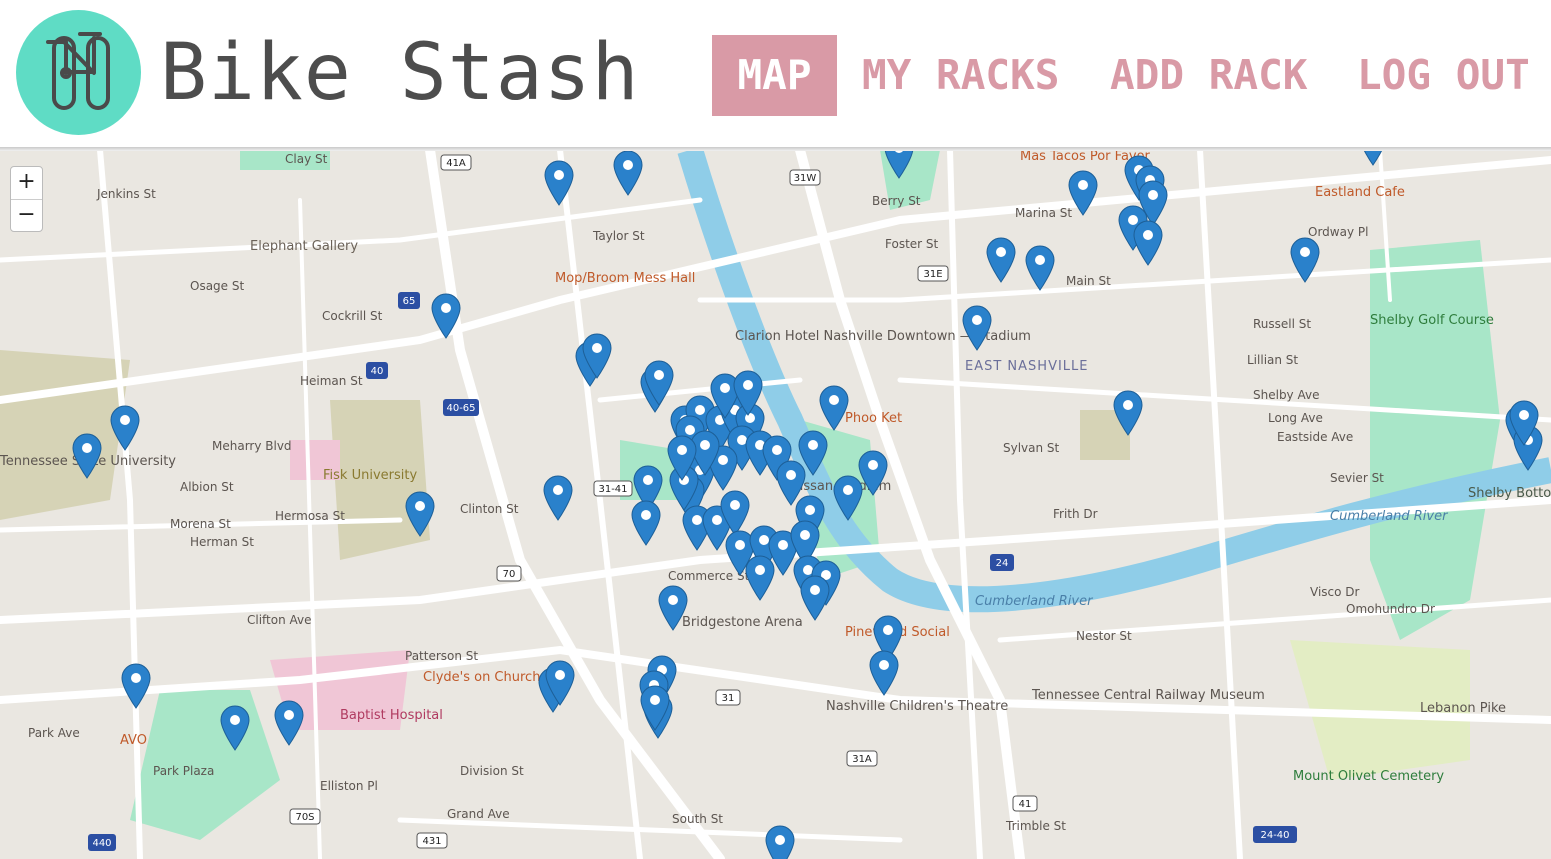 This screenshot has width=1551, height=859. I want to click on map-label: Eastside Ave, so click(1315, 437).